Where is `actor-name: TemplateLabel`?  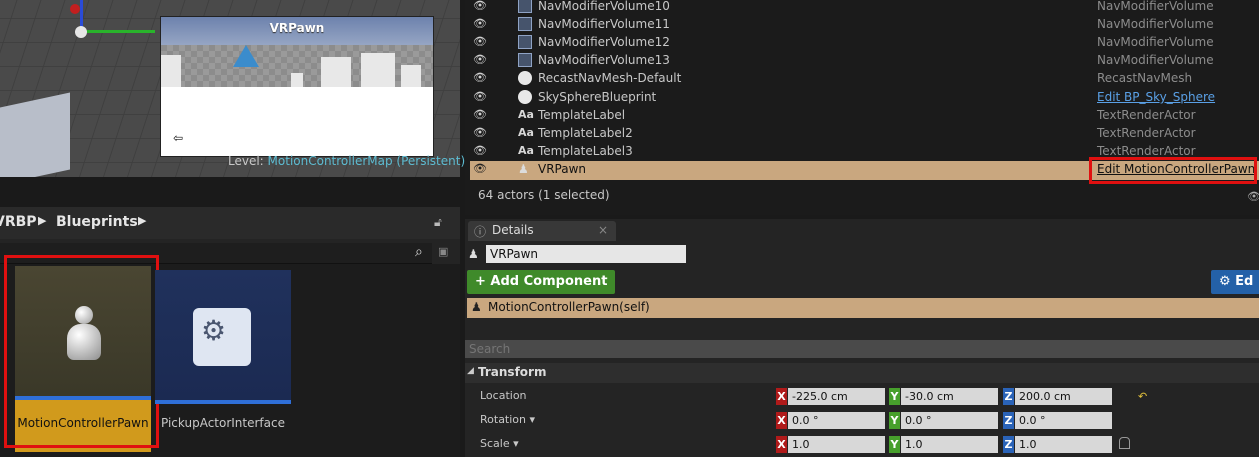
actor-name: TemplateLabel is located at coordinates (582, 115).